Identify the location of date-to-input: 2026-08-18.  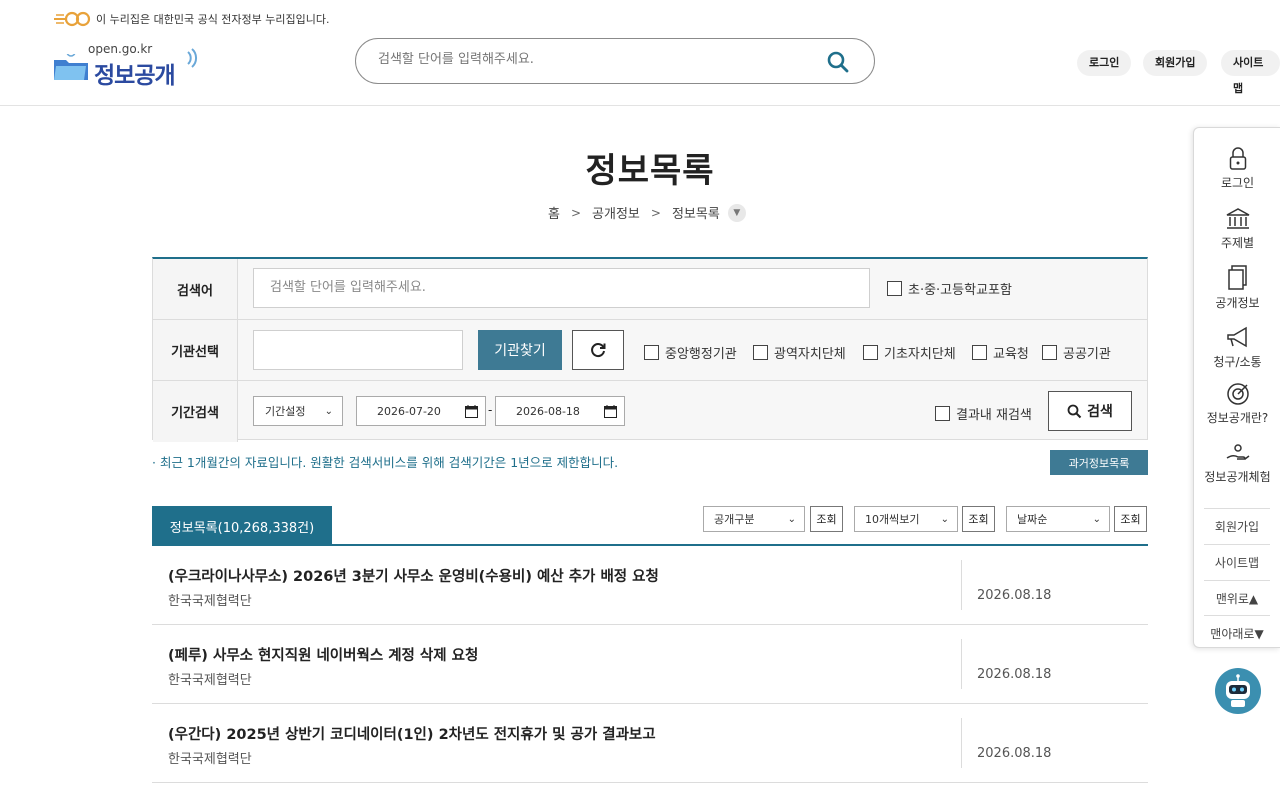
(560, 411).